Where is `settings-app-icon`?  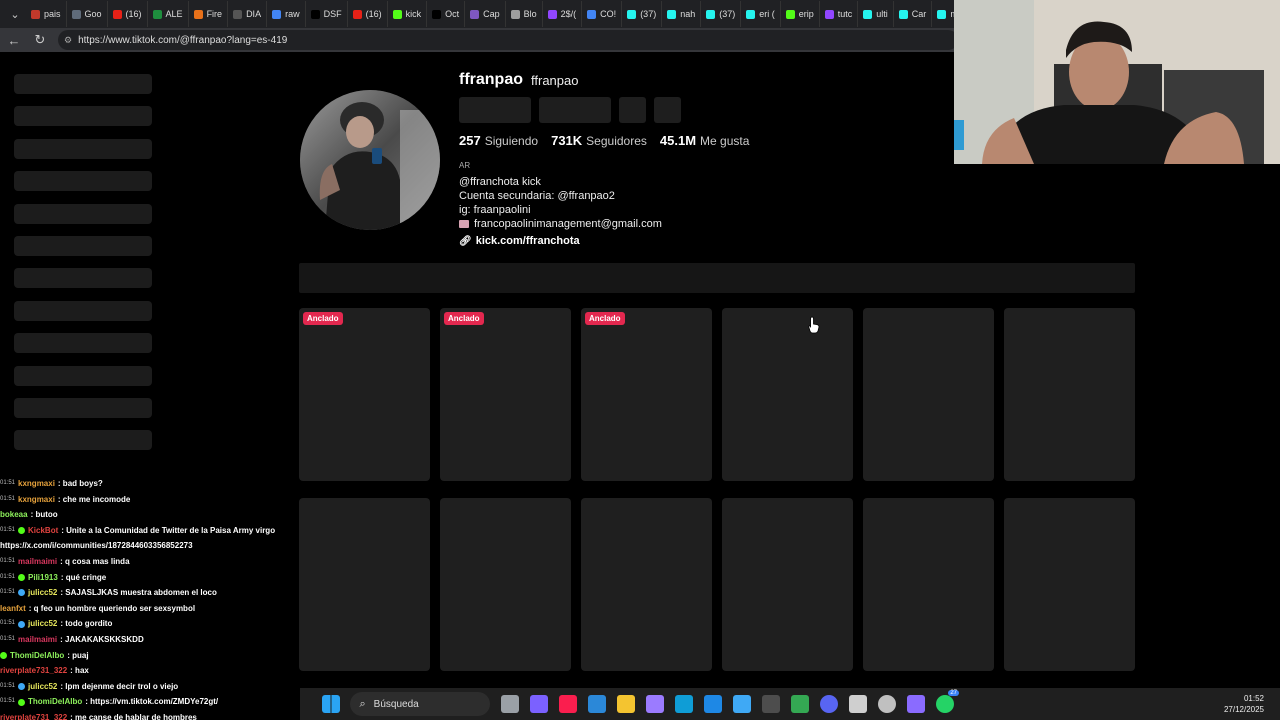 settings-app-icon is located at coordinates (858, 704).